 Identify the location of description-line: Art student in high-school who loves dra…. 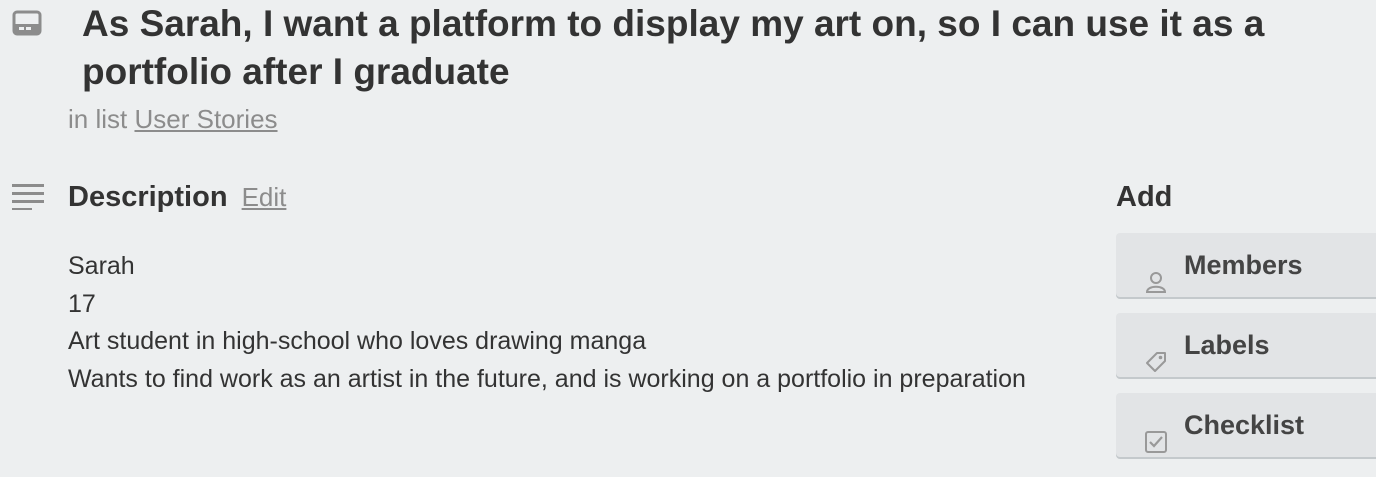
(357, 341).